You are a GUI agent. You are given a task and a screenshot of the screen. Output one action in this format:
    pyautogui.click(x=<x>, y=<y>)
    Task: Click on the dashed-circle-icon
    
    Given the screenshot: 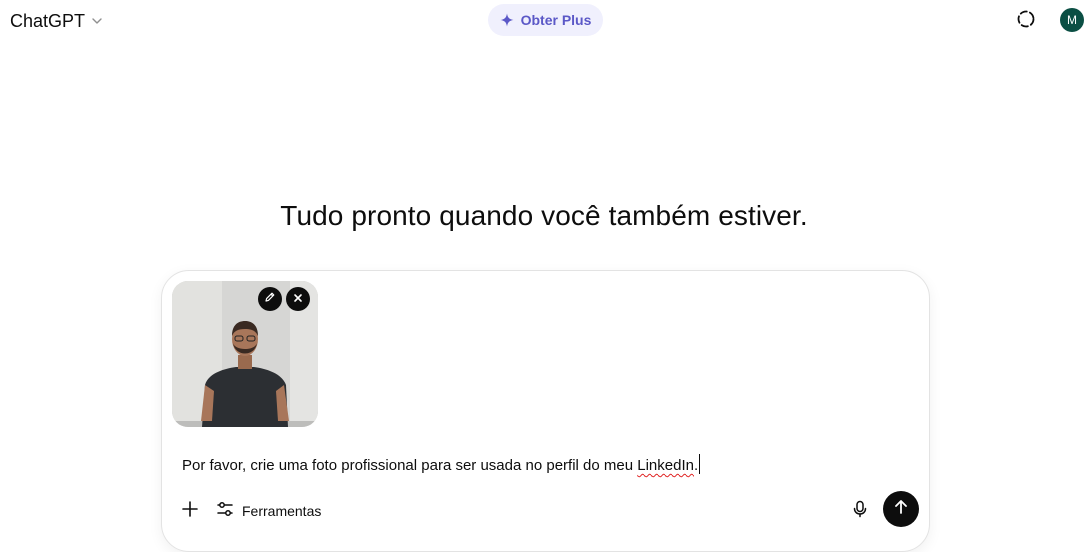 What is the action you would take?
    pyautogui.click(x=1026, y=21)
    